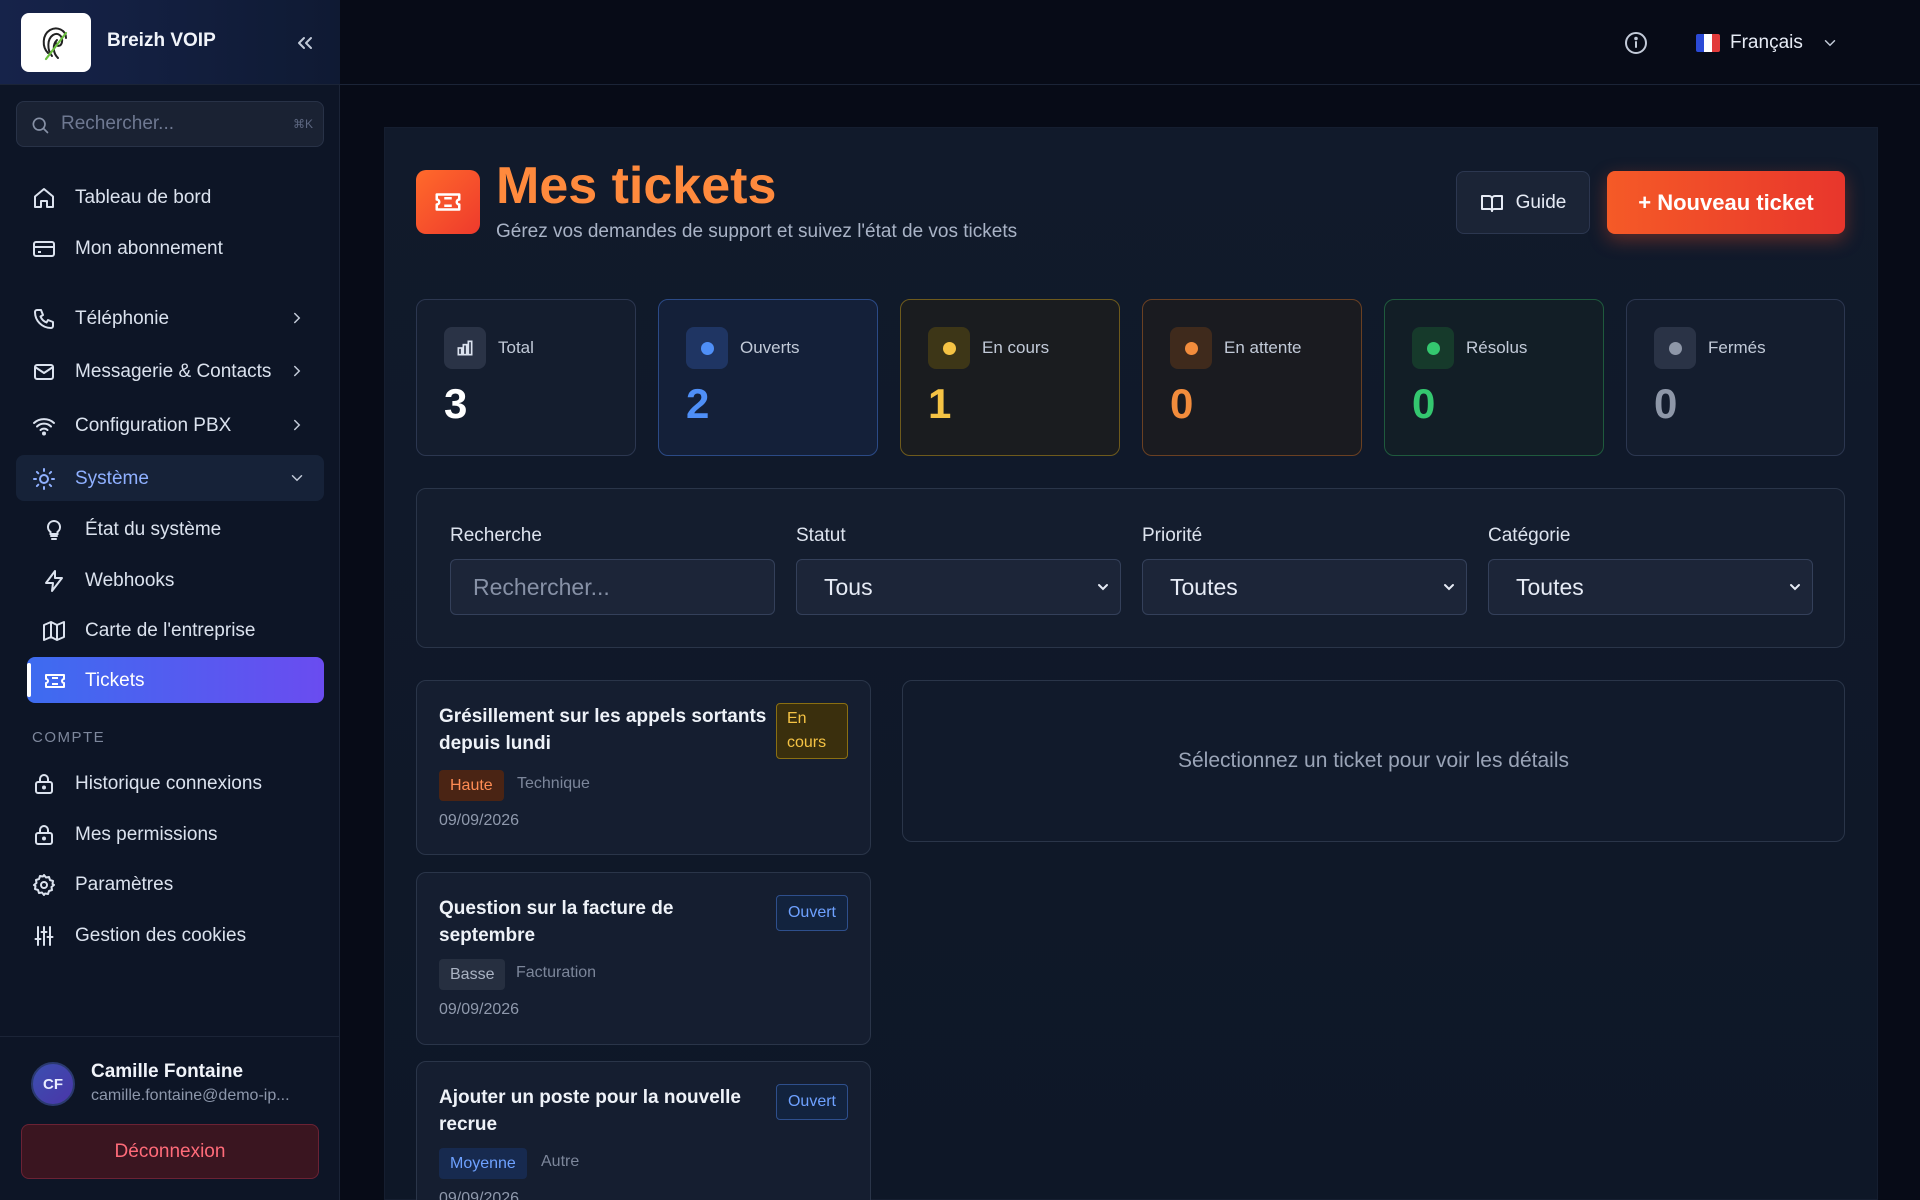 The width and height of the screenshot is (1920, 1200). Describe the element at coordinates (1172, 535) in the screenshot. I see `filter-priority-label: Priorité` at that location.